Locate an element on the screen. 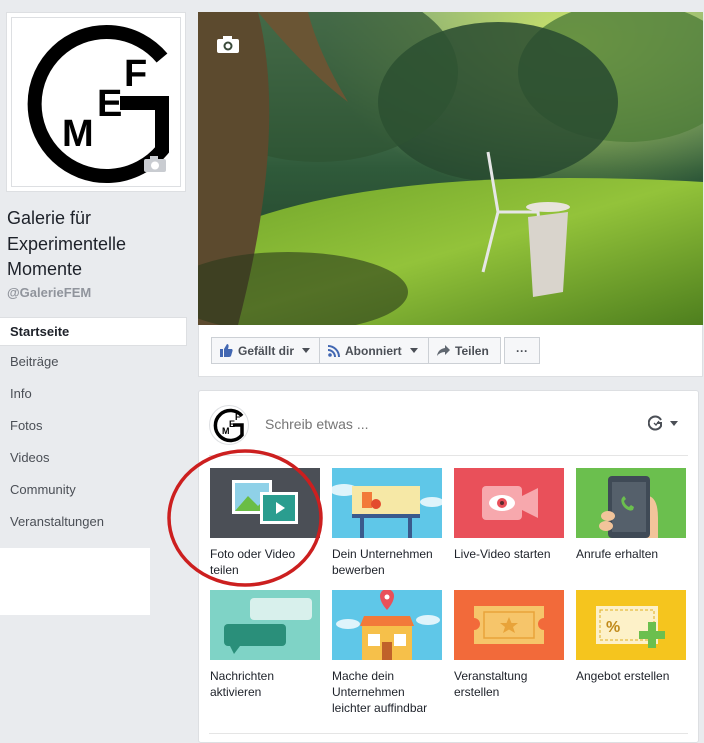 This screenshot has width=704, height=743. more-button: ··· is located at coordinates (522, 350).